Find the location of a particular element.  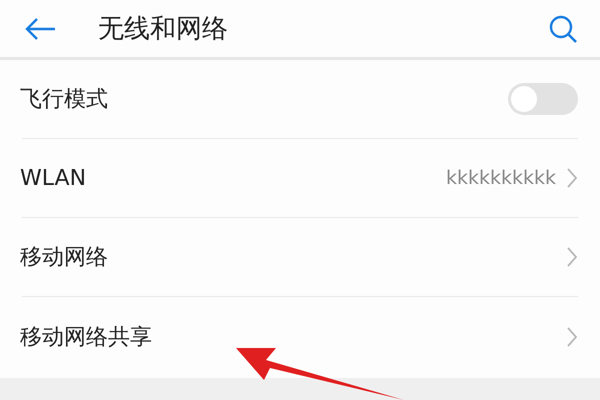

toggle-switch is located at coordinates (543, 99).